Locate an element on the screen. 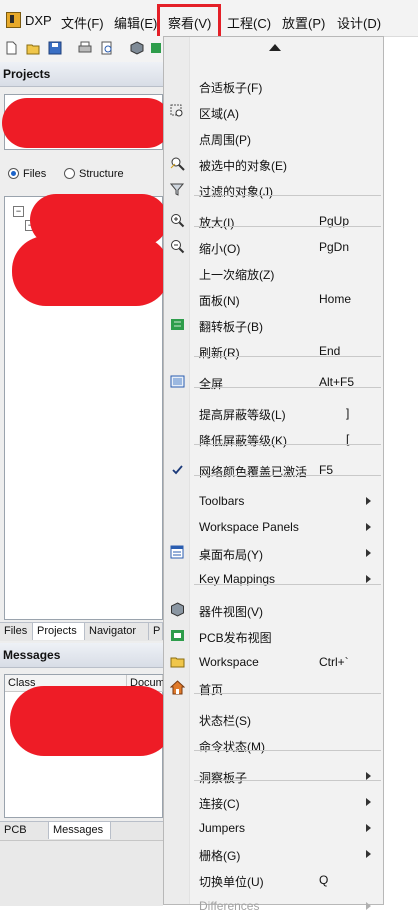 The image size is (418, 918). menu-item: 上一次缩放(Z) is located at coordinates (273, 273).